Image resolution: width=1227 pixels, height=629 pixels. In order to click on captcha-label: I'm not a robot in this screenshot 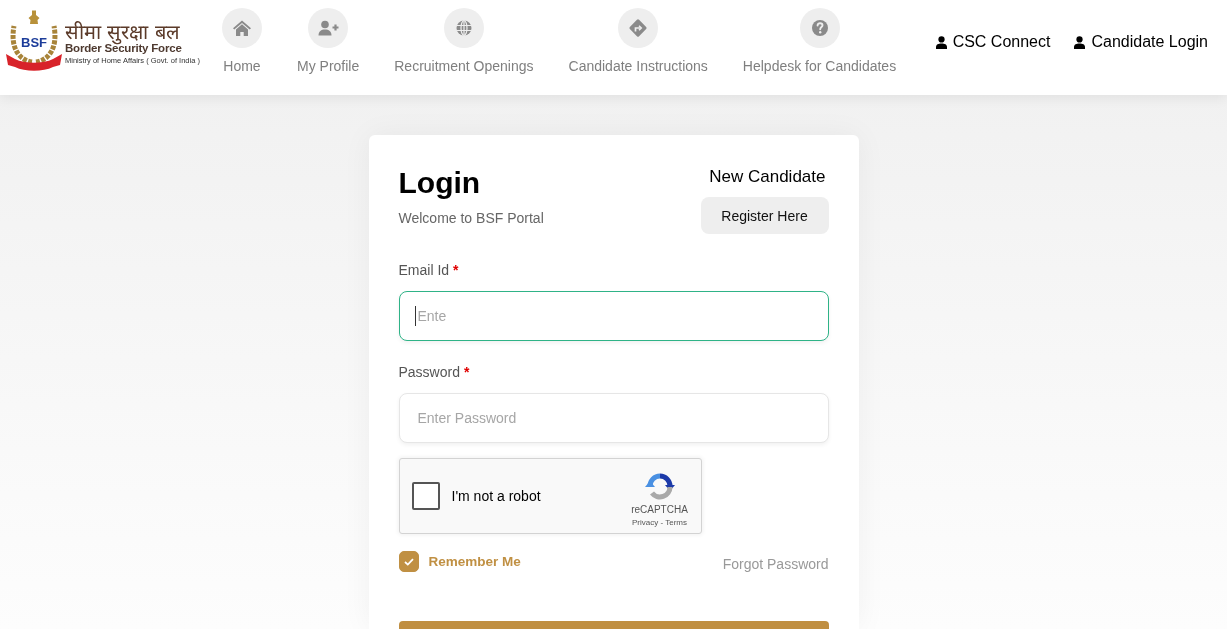, I will do `click(496, 496)`.